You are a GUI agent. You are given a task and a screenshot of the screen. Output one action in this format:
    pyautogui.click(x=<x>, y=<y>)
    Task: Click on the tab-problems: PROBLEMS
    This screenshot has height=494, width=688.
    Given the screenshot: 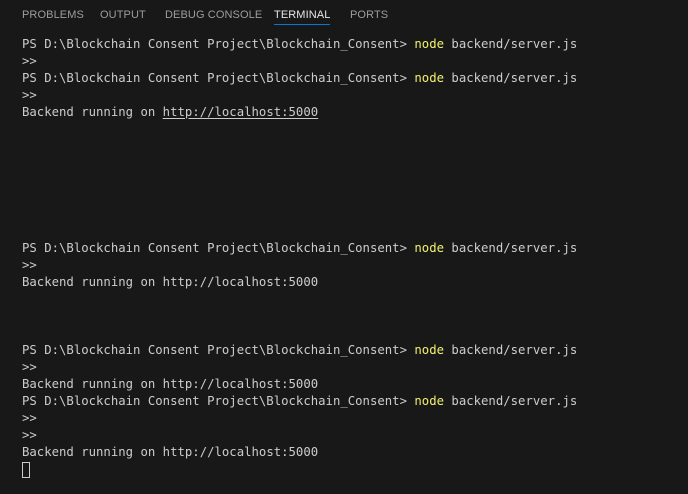 What is the action you would take?
    pyautogui.click(x=53, y=17)
    